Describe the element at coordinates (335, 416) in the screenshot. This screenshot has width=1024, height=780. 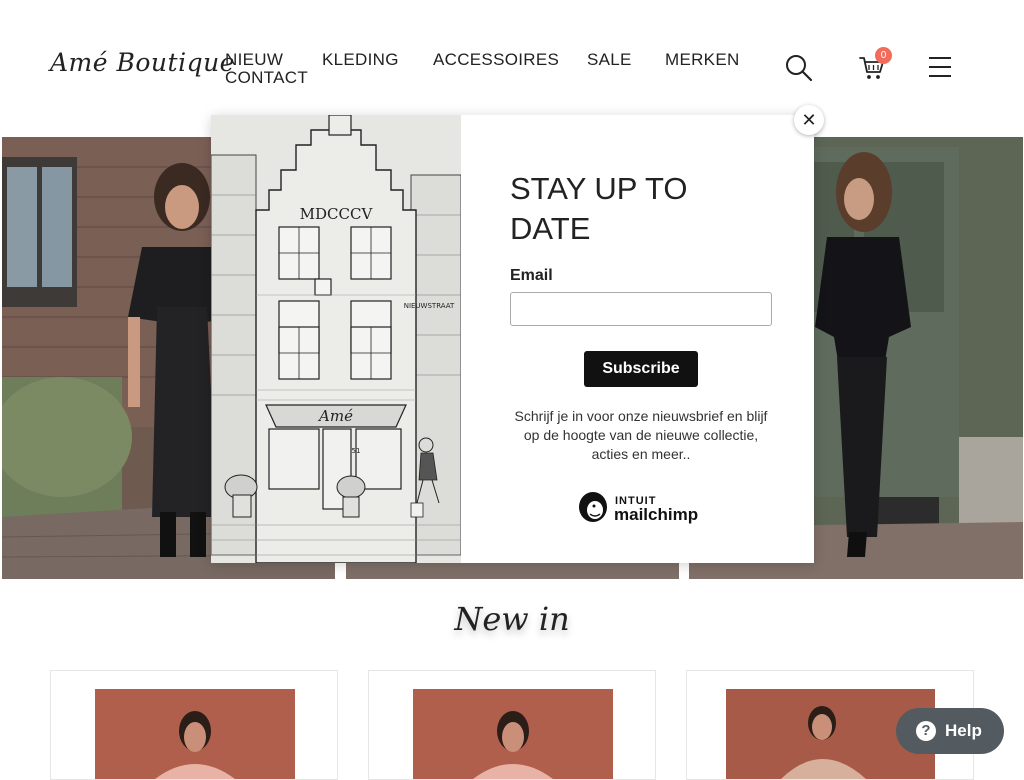
I see `shop-sign-text: Amé` at that location.